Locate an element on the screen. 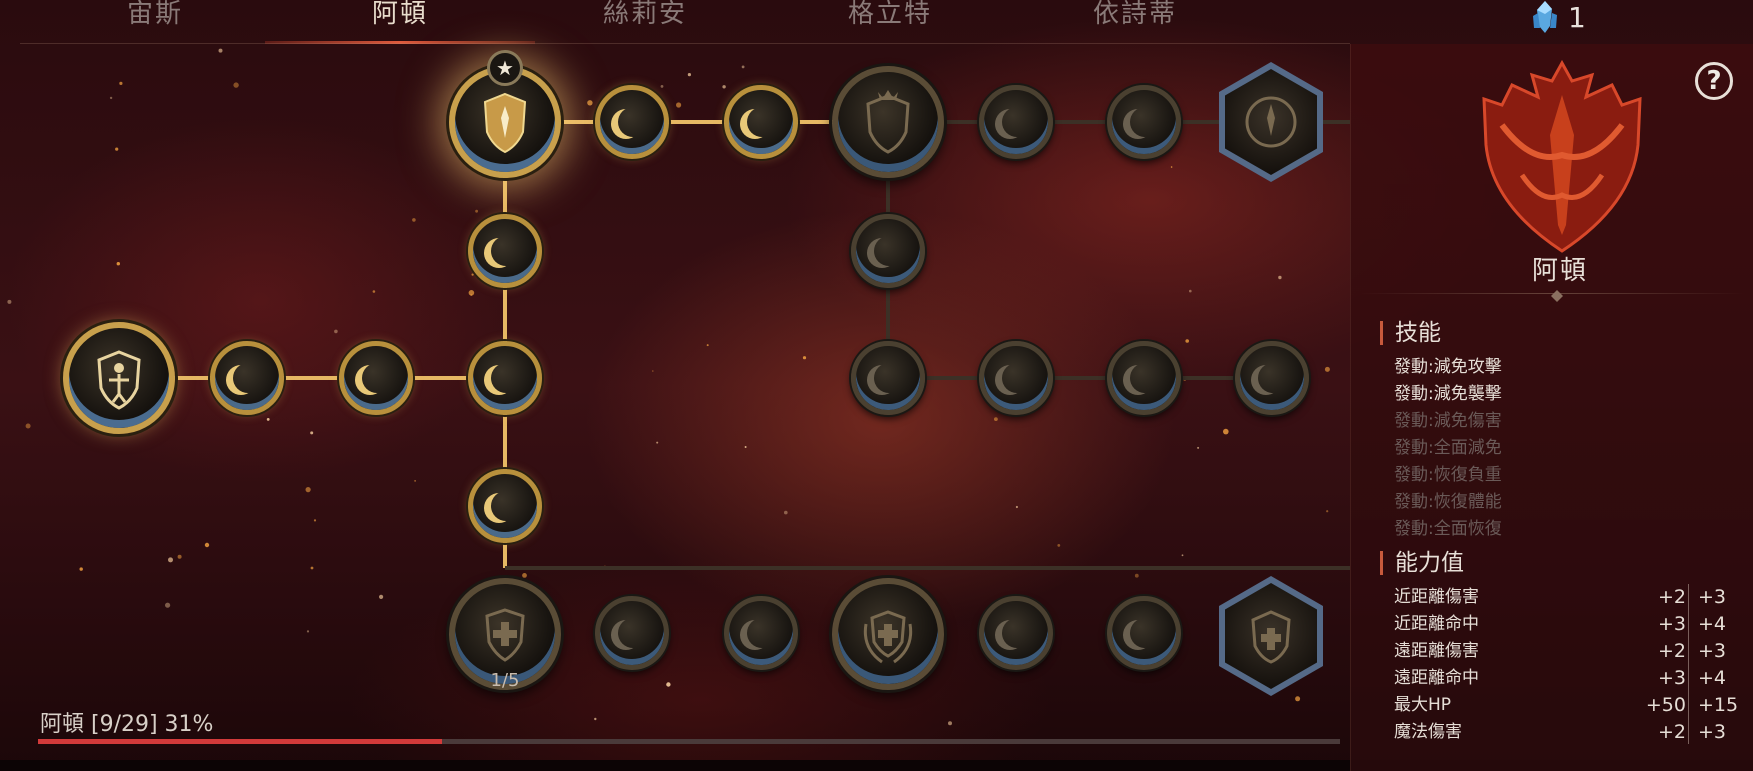 The height and width of the screenshot is (771, 1753). skill-item: 發動:全面恢復 is located at coordinates (1448, 529).